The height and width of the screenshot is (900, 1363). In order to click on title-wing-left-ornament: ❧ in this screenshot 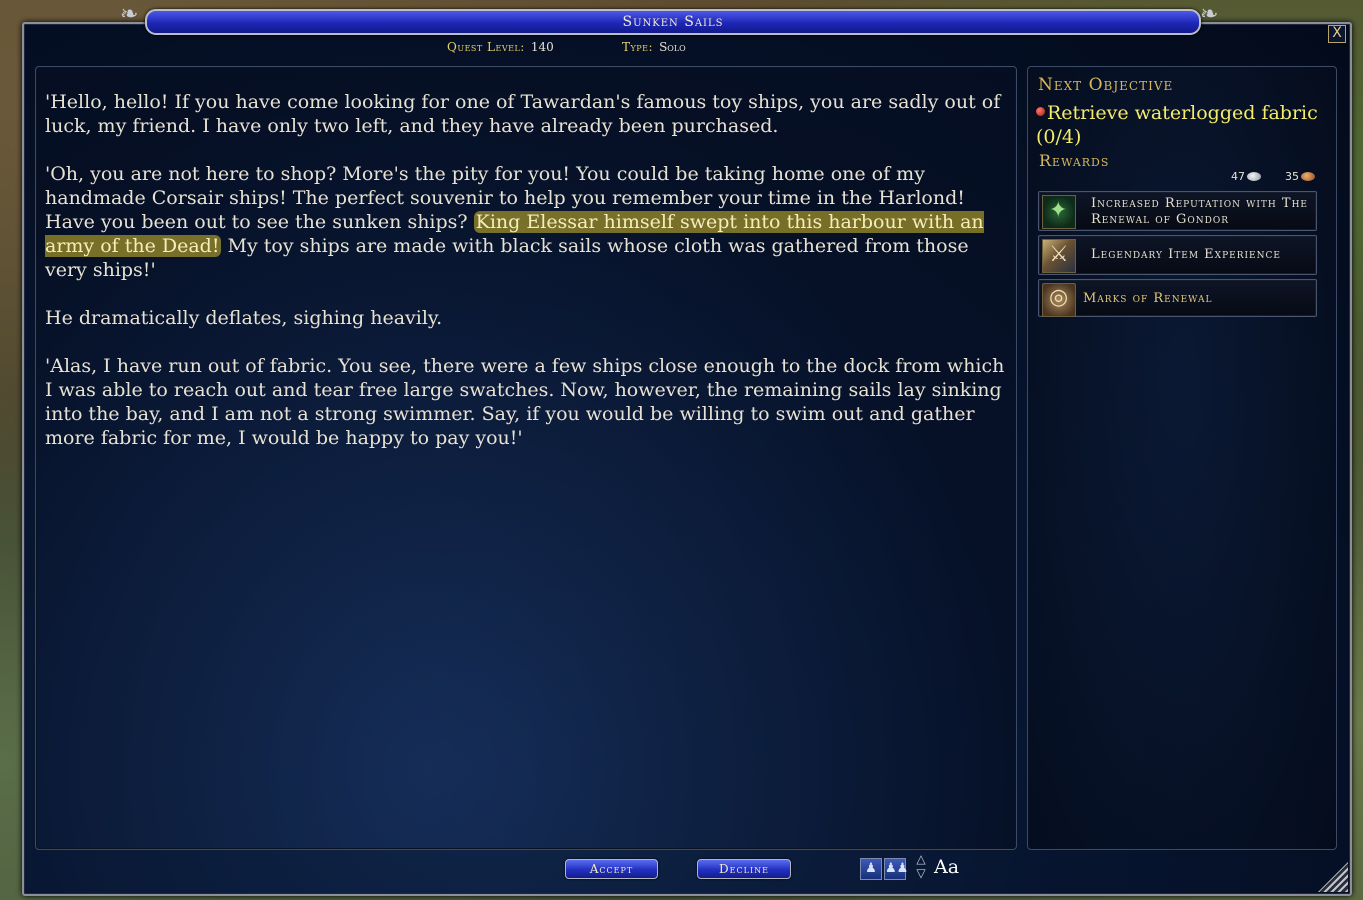, I will do `click(129, 14)`.